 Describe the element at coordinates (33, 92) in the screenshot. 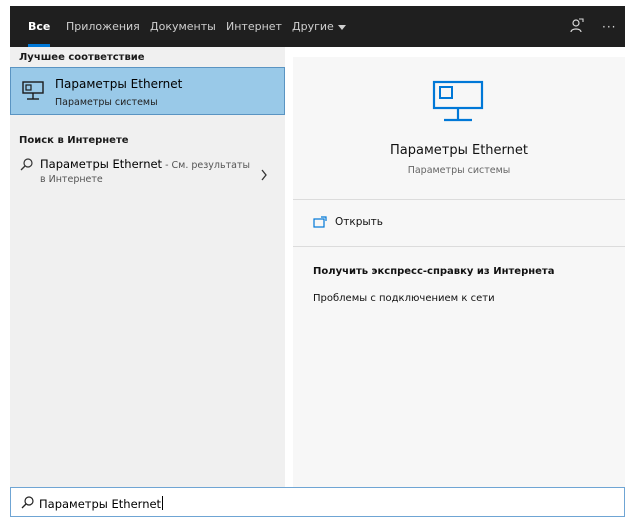

I see `ethernet-icon` at that location.